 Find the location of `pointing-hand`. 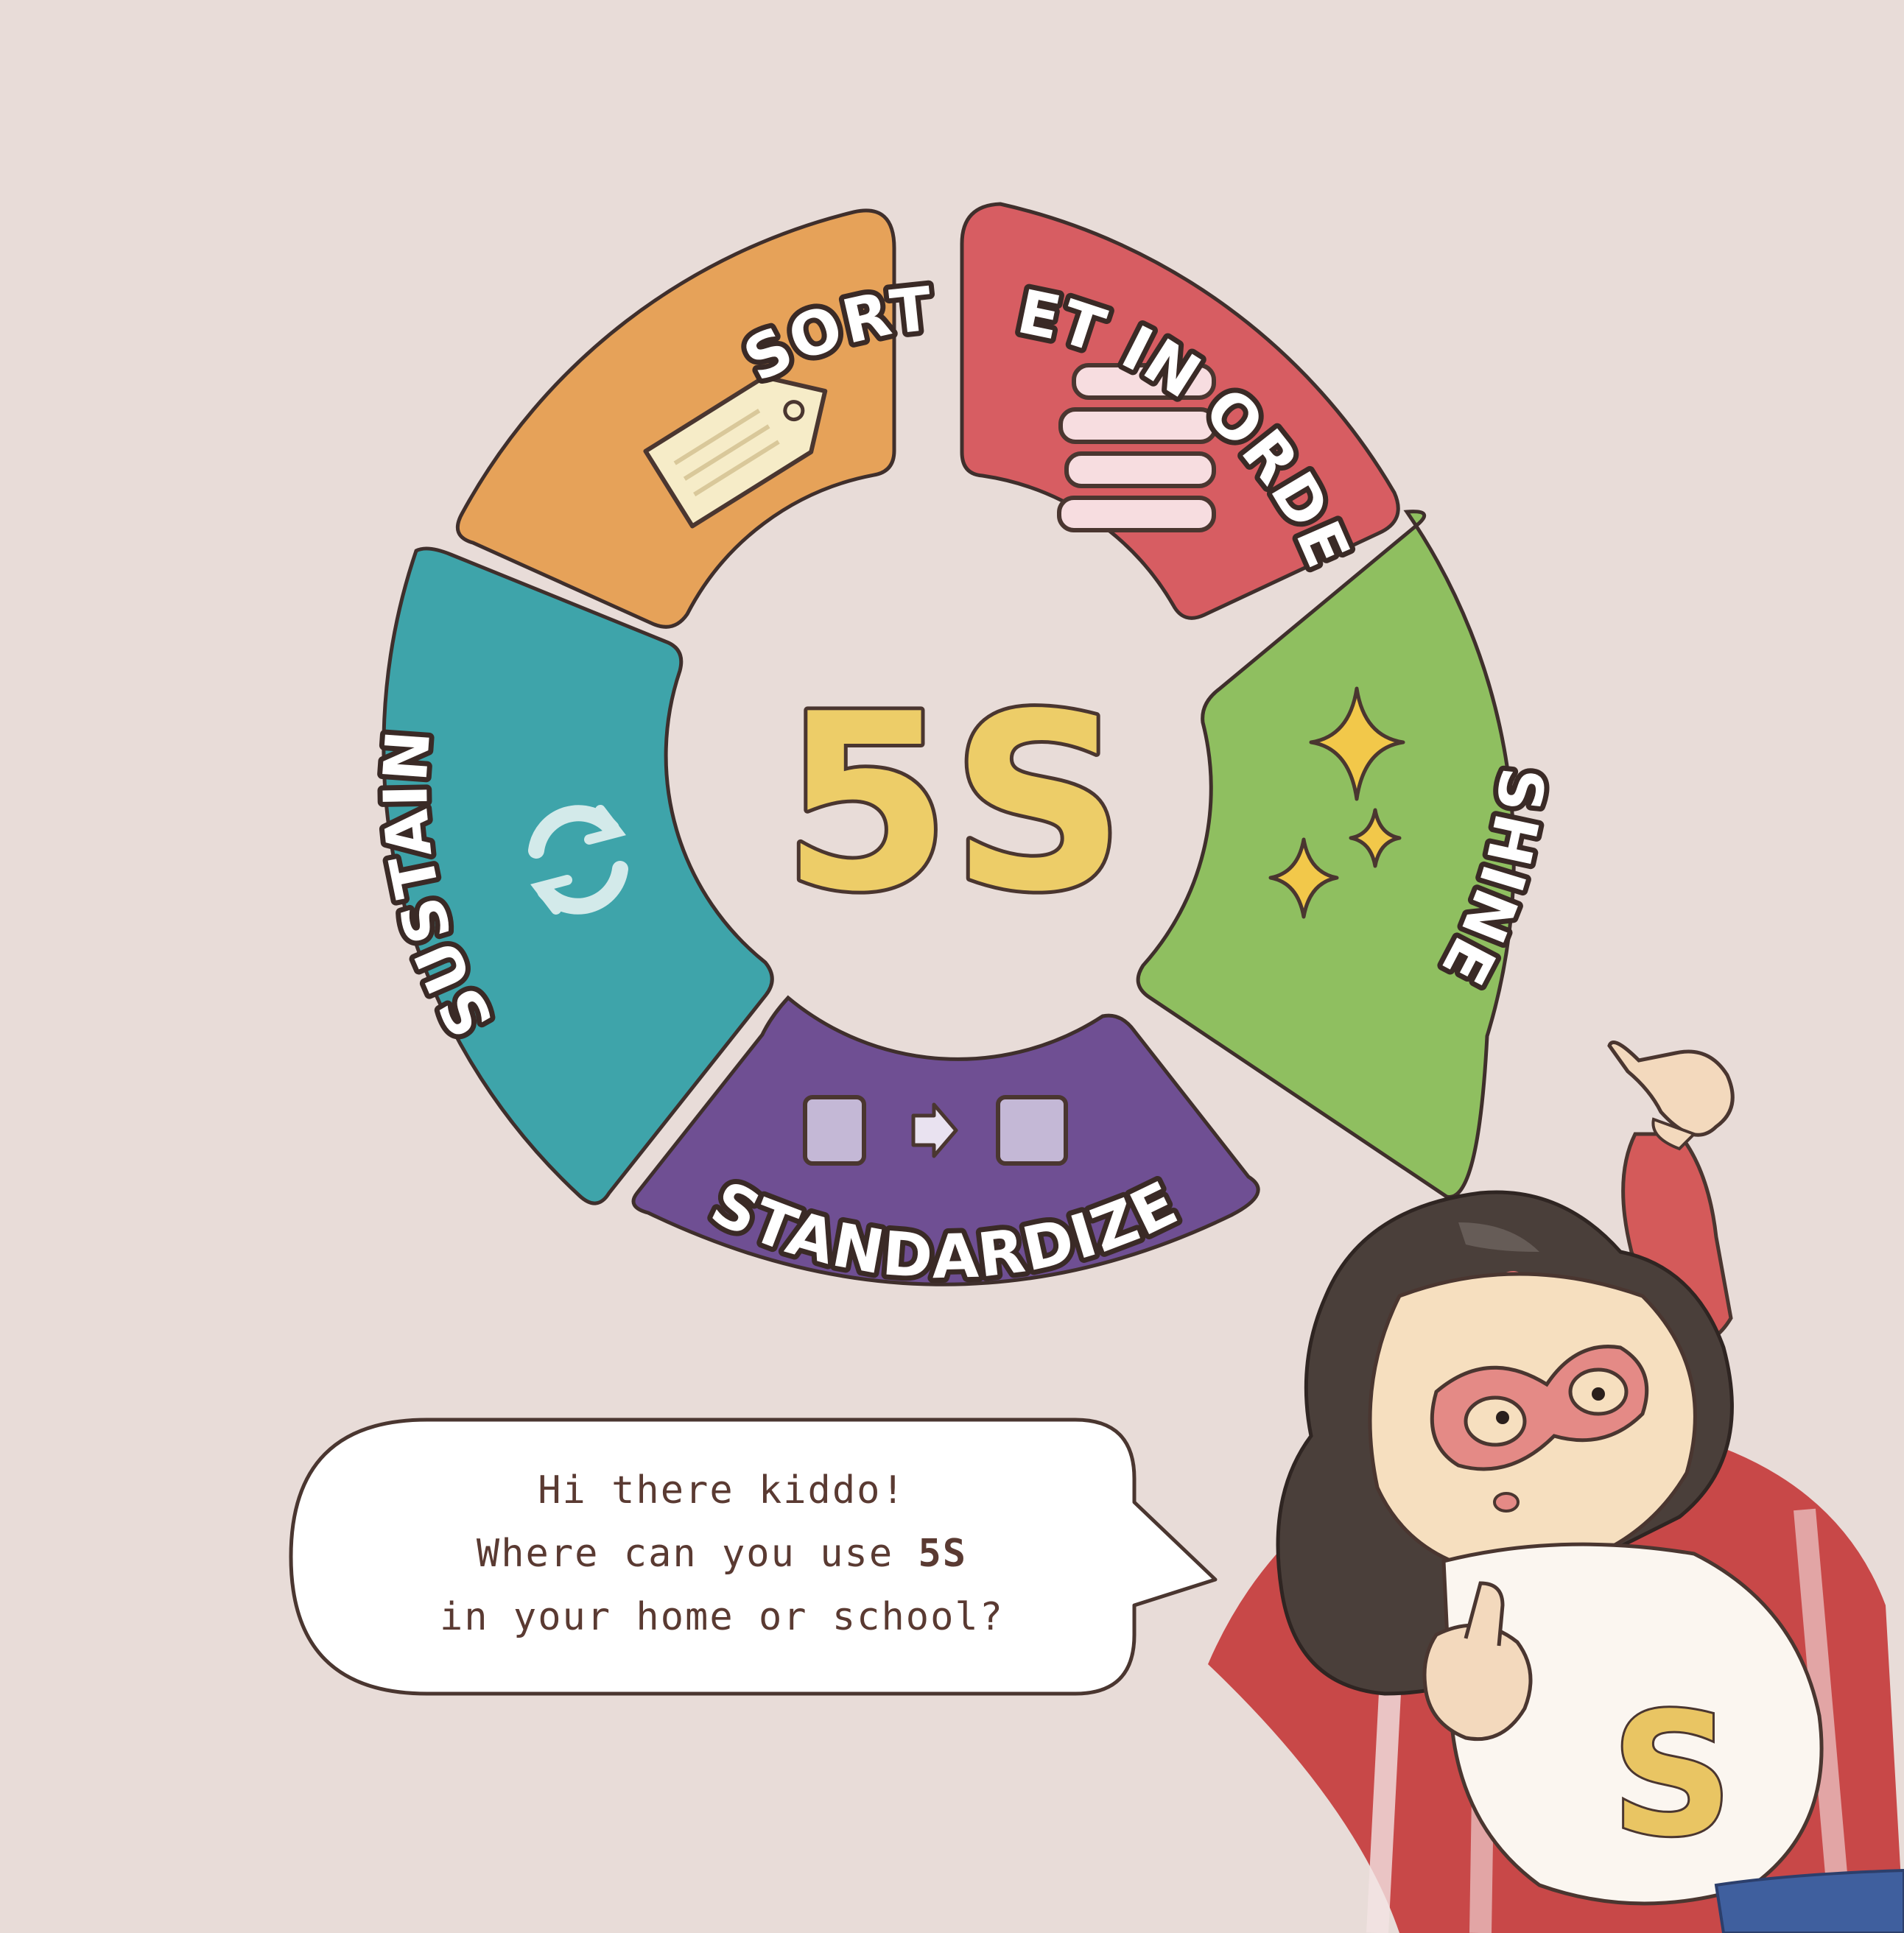

pointing-hand is located at coordinates (1671, 1096).